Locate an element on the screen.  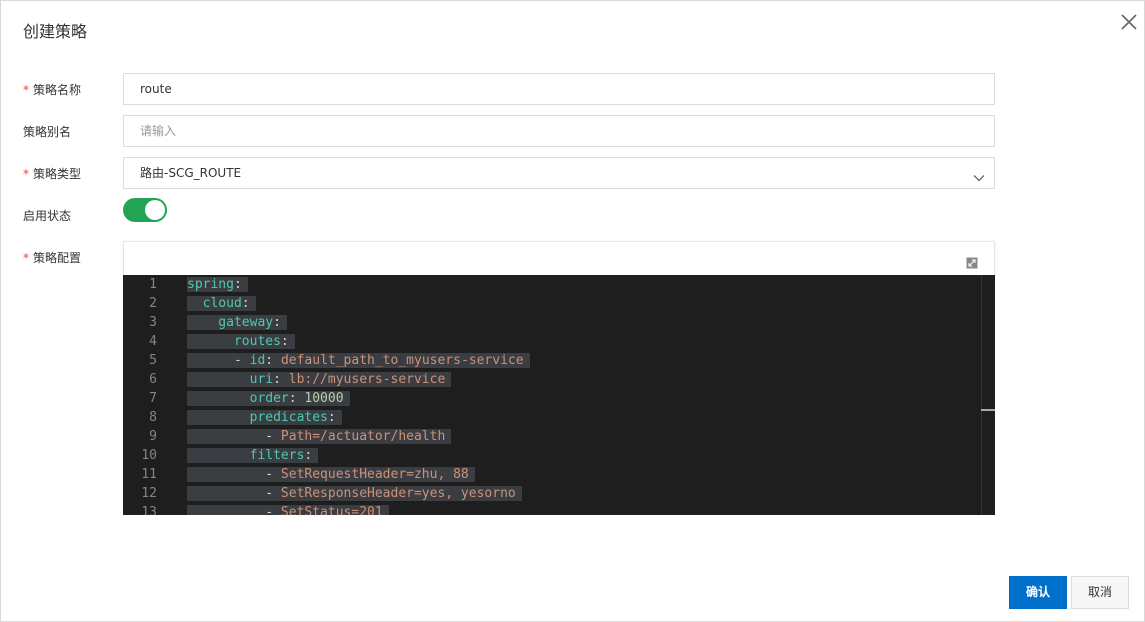
code-line: - Path=/actuator/health is located at coordinates (319, 436).